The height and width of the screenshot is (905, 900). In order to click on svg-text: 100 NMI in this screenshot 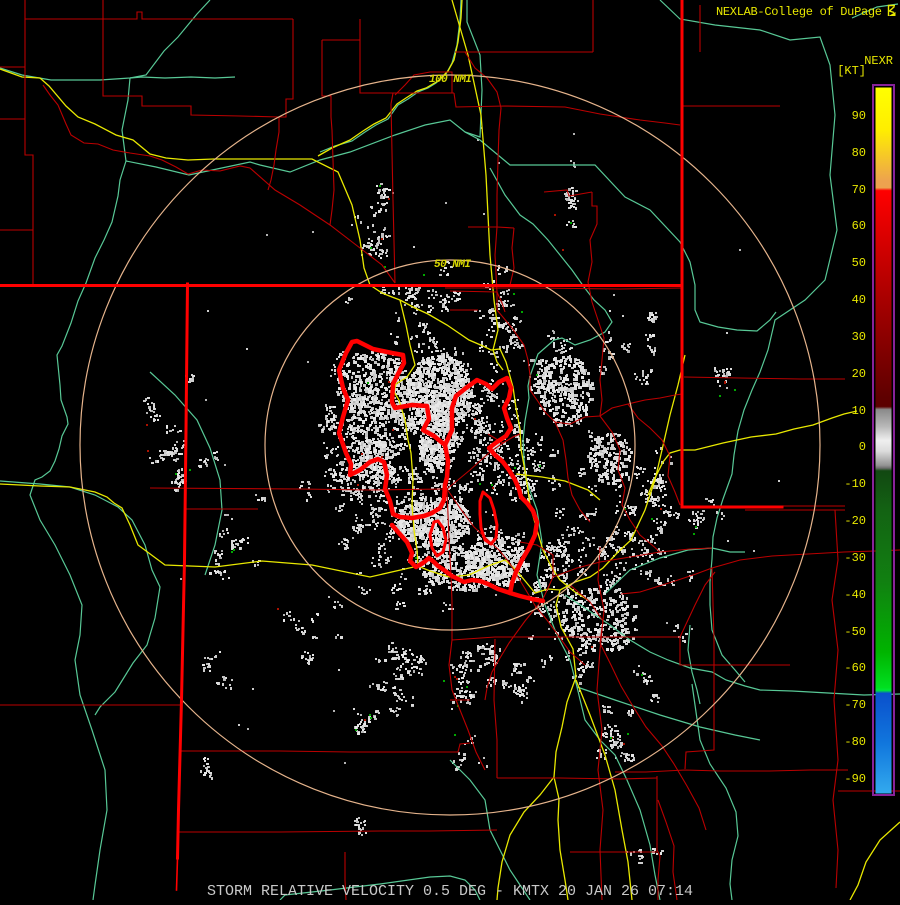, I will do `click(450, 80)`.